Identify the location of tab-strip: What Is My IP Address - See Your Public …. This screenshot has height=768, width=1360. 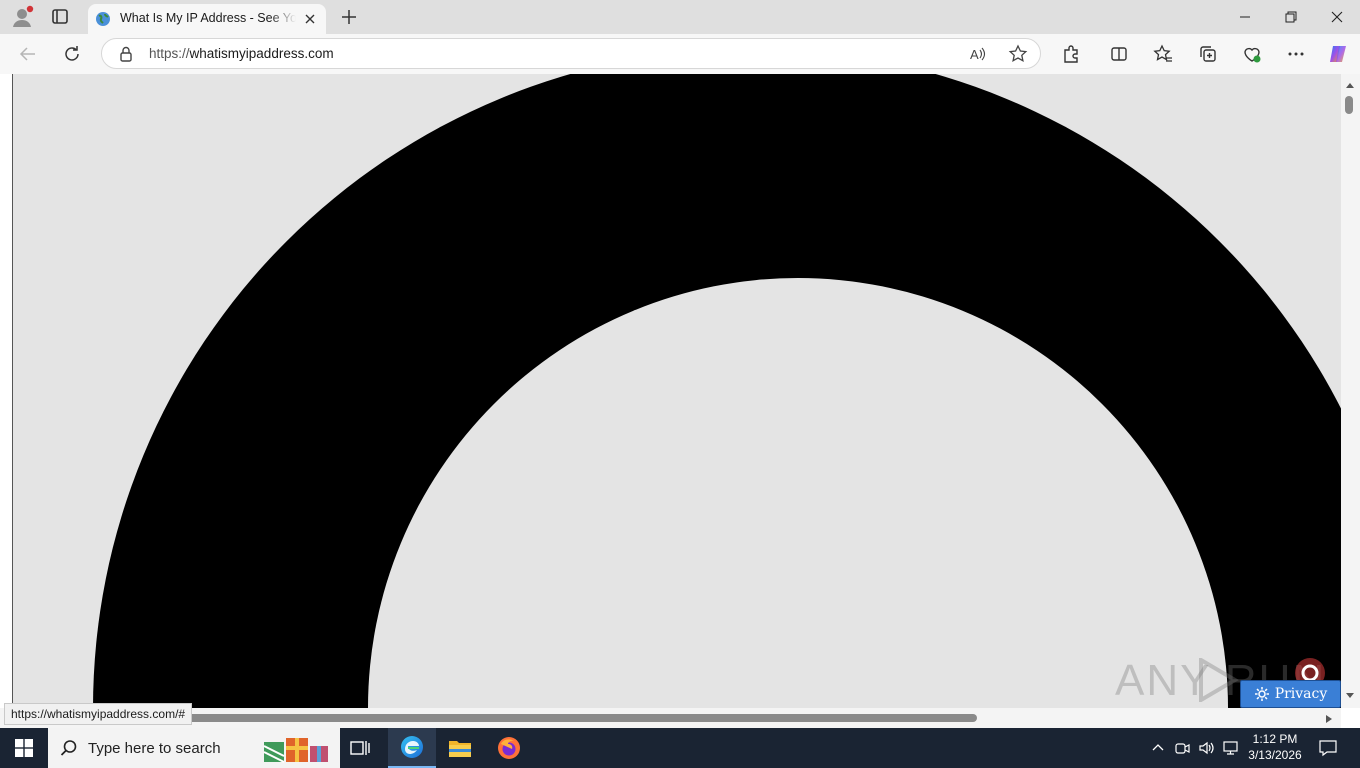
(680, 17).